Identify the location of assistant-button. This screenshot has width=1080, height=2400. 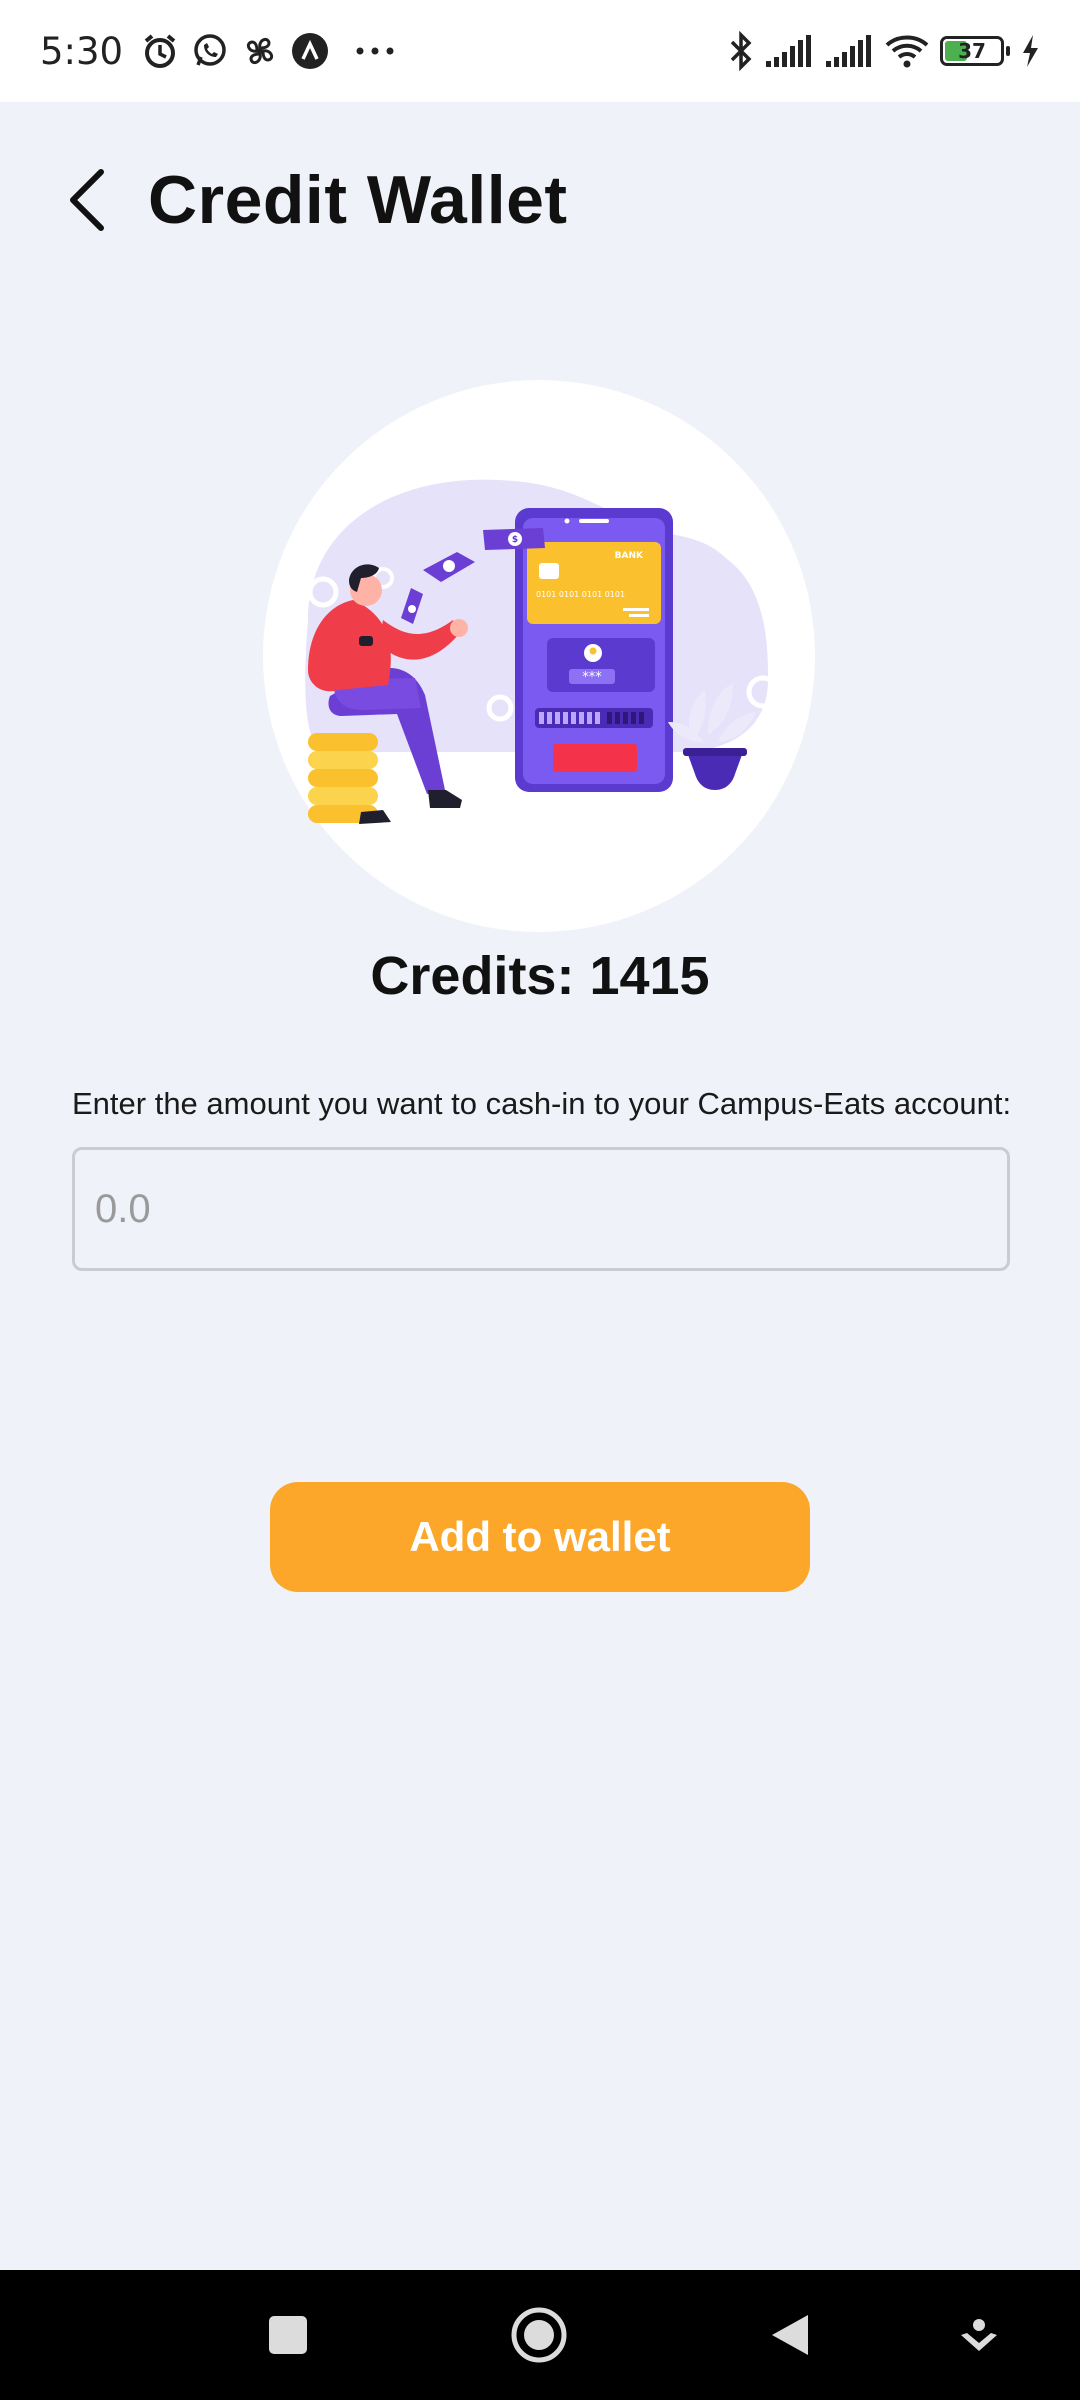
(979, 2335).